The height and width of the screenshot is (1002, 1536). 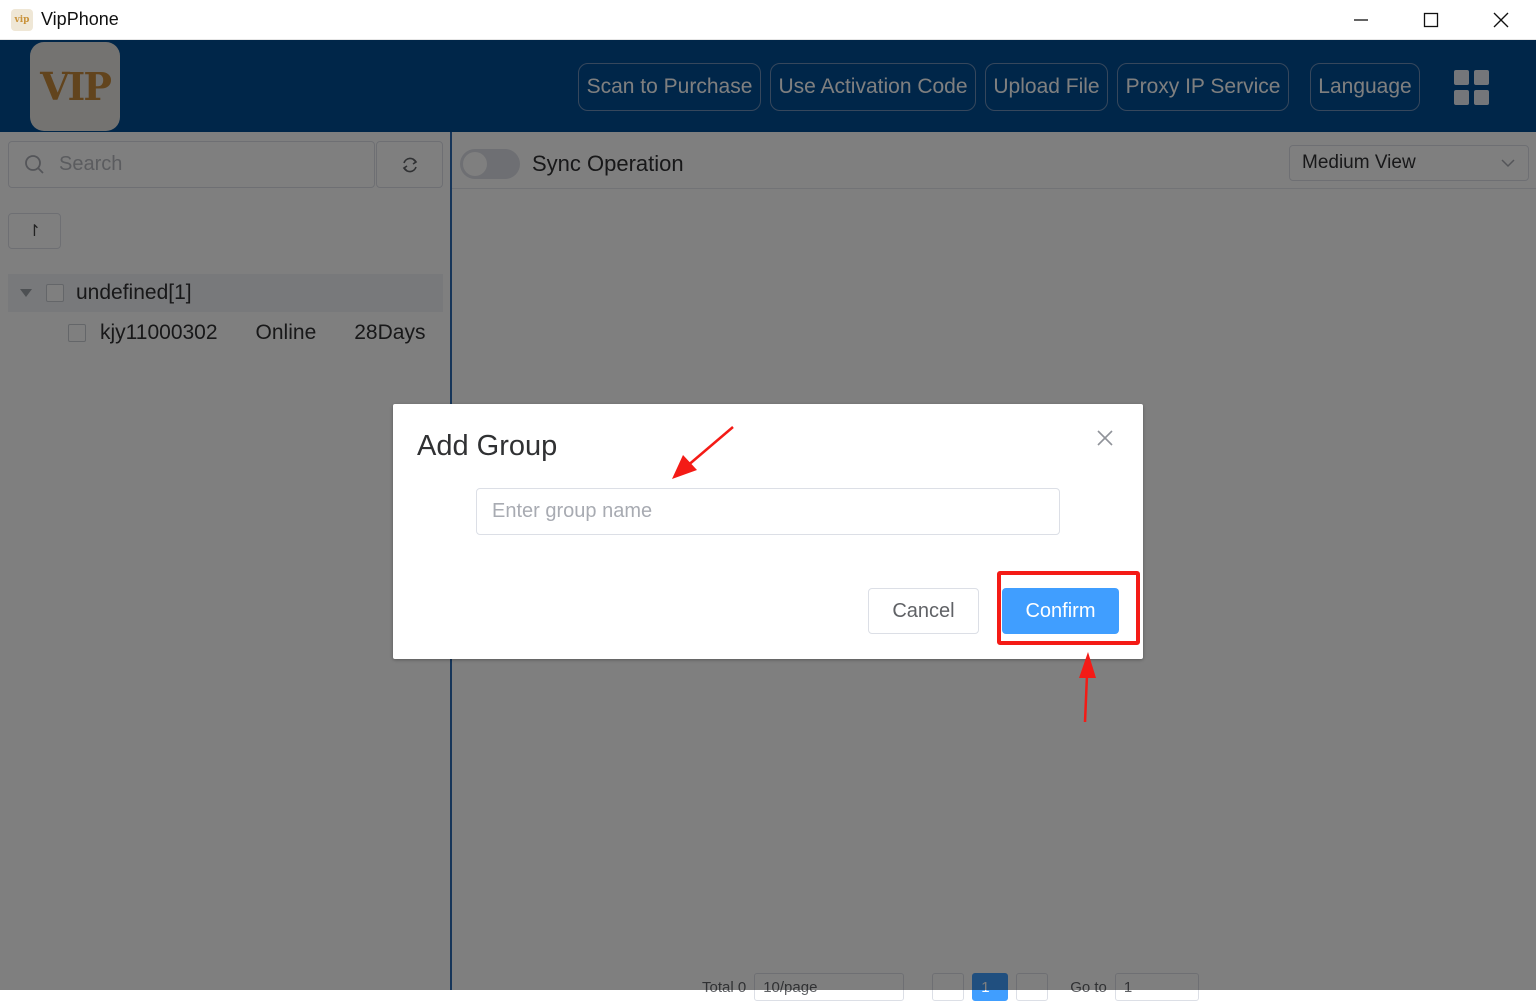 I want to click on app-icon-text: vip, so click(x=22, y=19).